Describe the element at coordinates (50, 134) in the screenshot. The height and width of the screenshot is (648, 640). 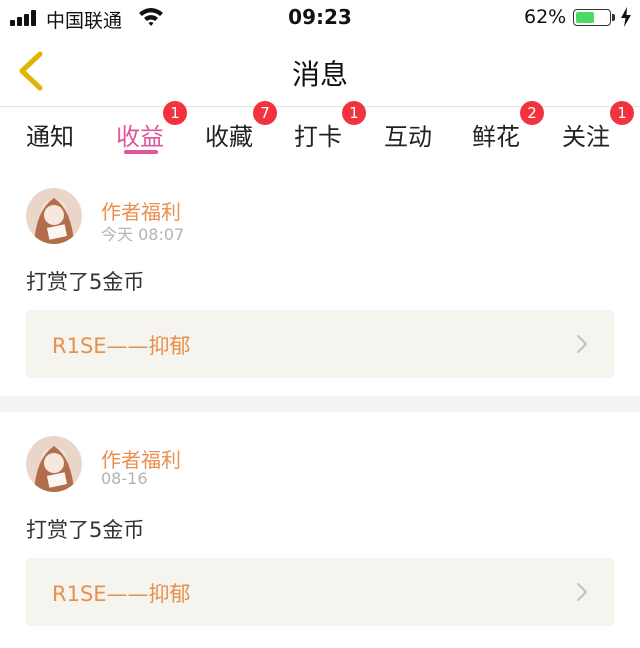
I see `tab-notice: 通知` at that location.